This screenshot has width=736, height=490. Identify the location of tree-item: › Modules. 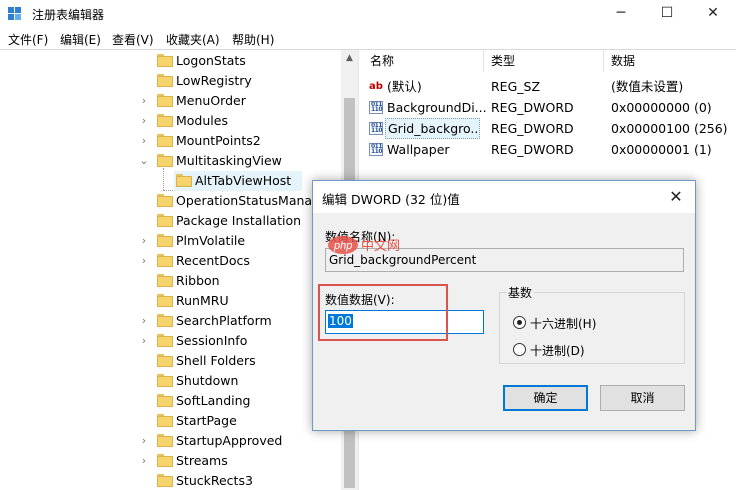
(170, 121).